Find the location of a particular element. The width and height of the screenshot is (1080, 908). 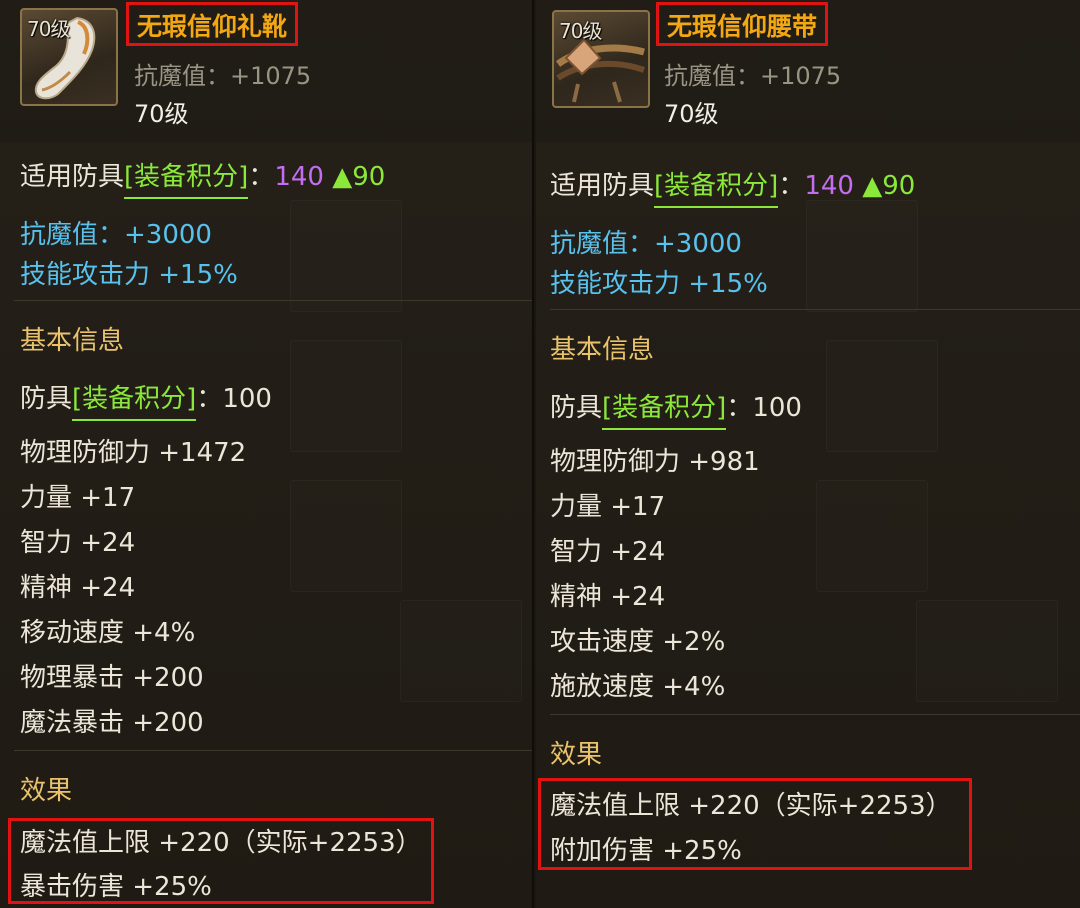

basic-stat: 物理防御力 +981 is located at coordinates (655, 462).